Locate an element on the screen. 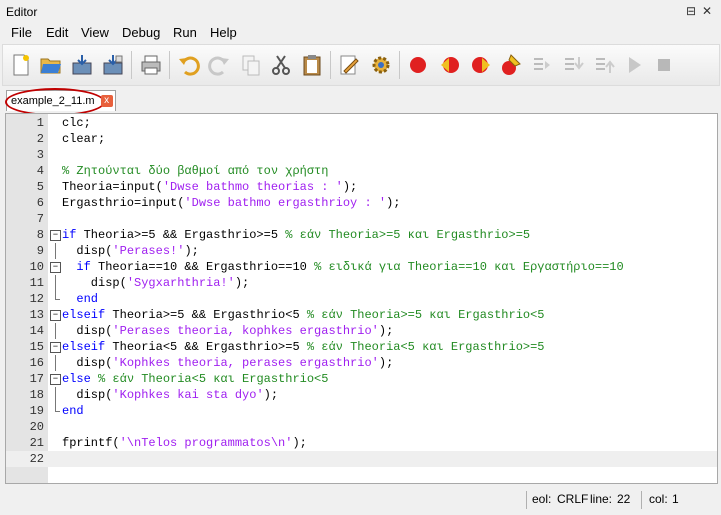 The image size is (721, 515). stop-icon is located at coordinates (664, 65).